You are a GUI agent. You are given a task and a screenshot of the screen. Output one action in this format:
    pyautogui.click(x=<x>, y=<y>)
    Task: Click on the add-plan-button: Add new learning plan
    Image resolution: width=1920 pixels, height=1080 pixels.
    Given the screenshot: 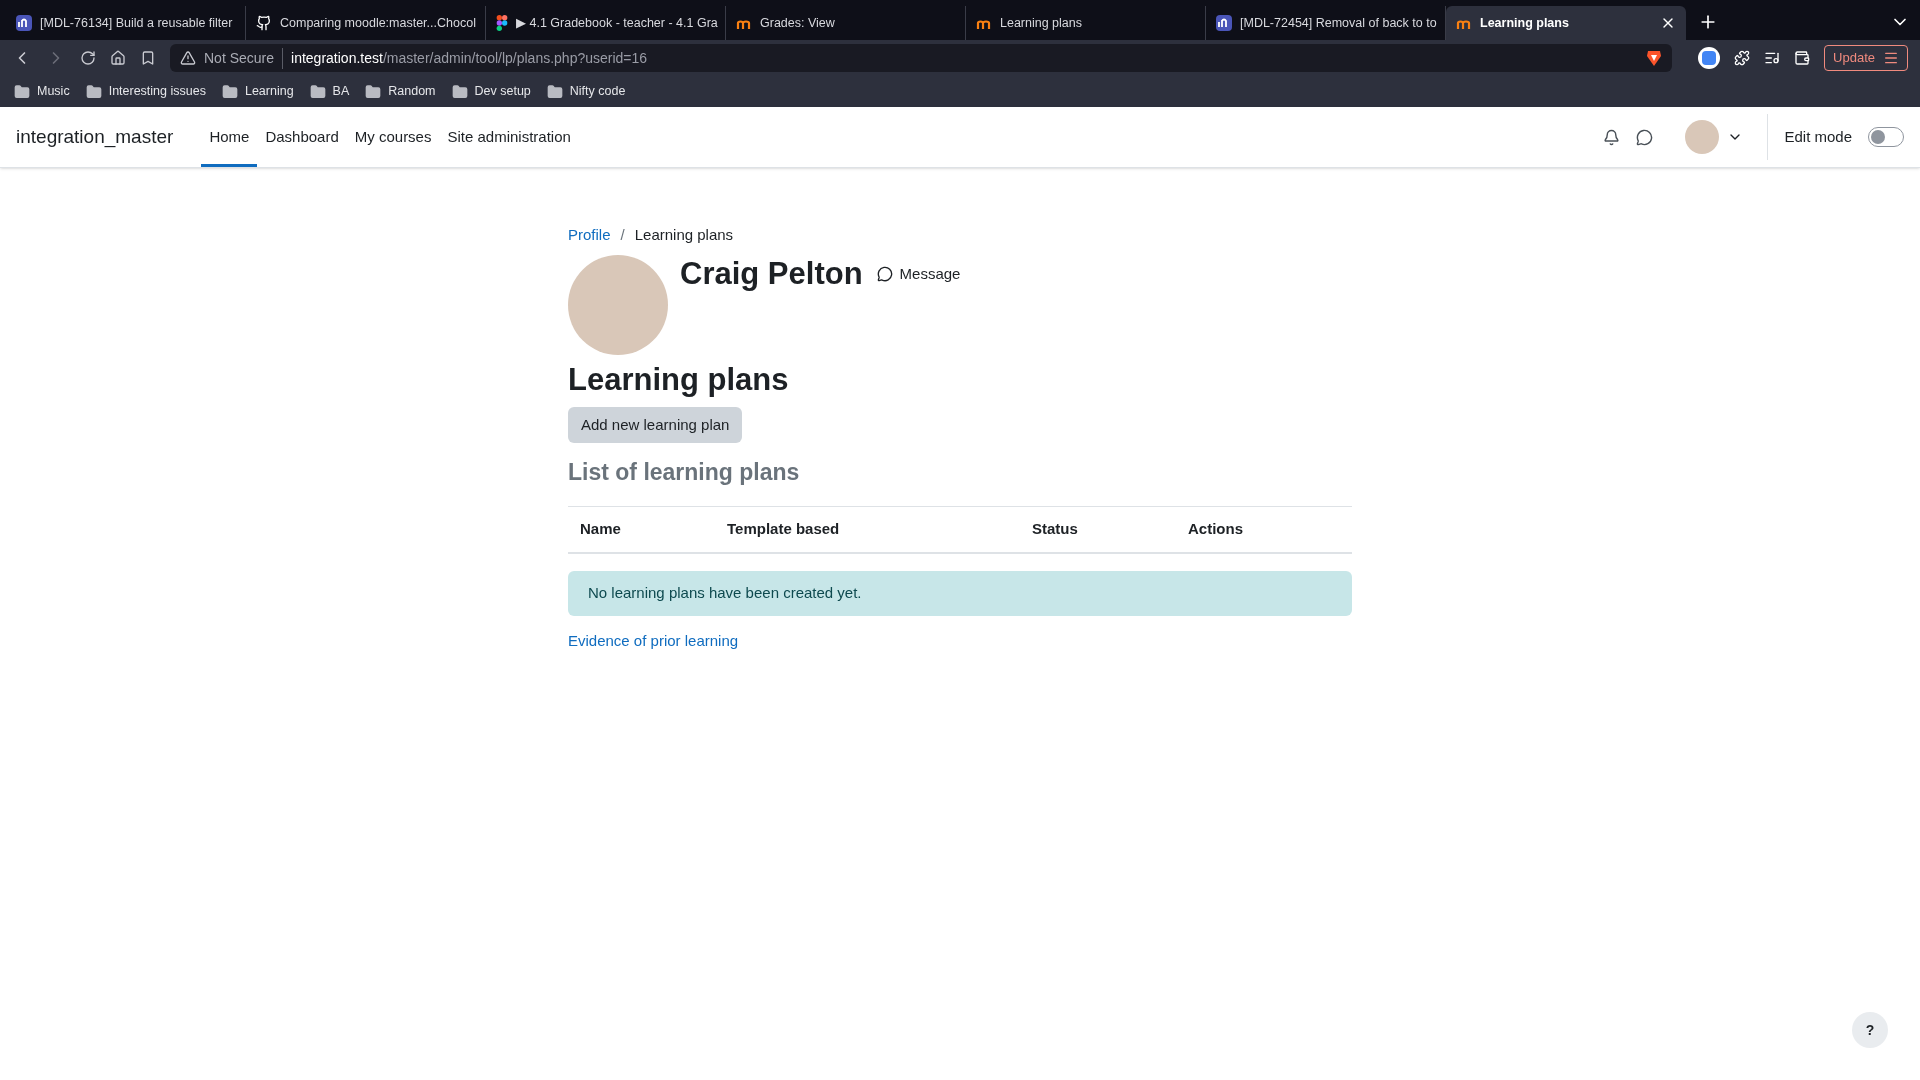 What is the action you would take?
    pyautogui.click(x=655, y=425)
    